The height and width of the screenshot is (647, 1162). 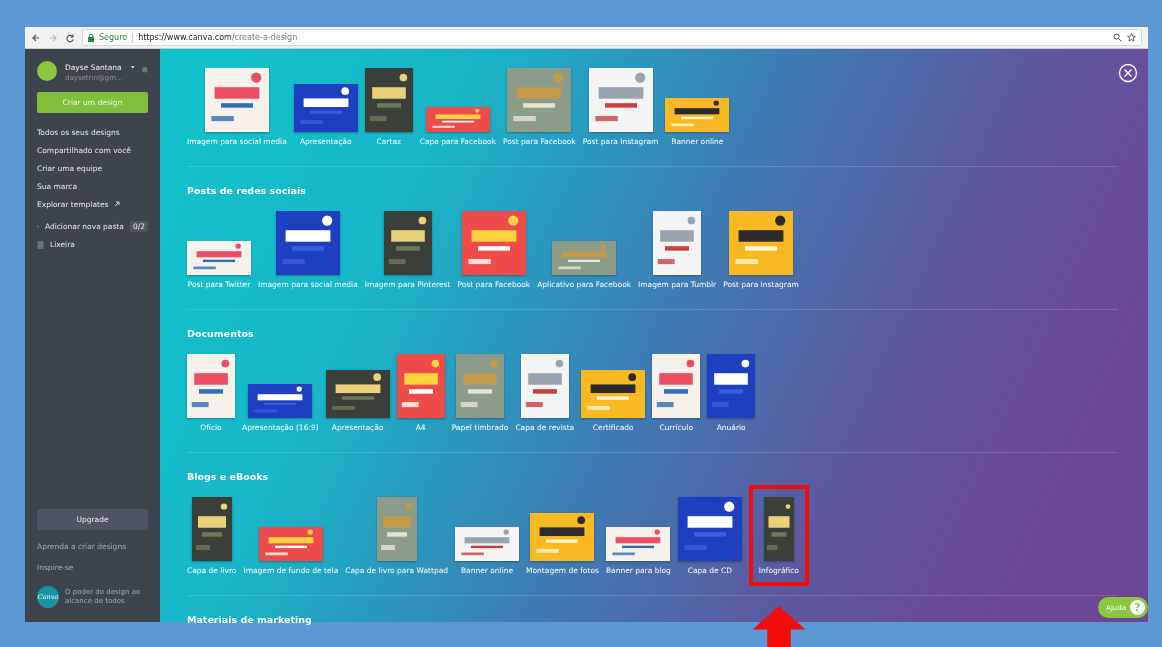 I want to click on address-bar: Seguro https://www.canva.com/create-a-design, so click(x=612, y=37).